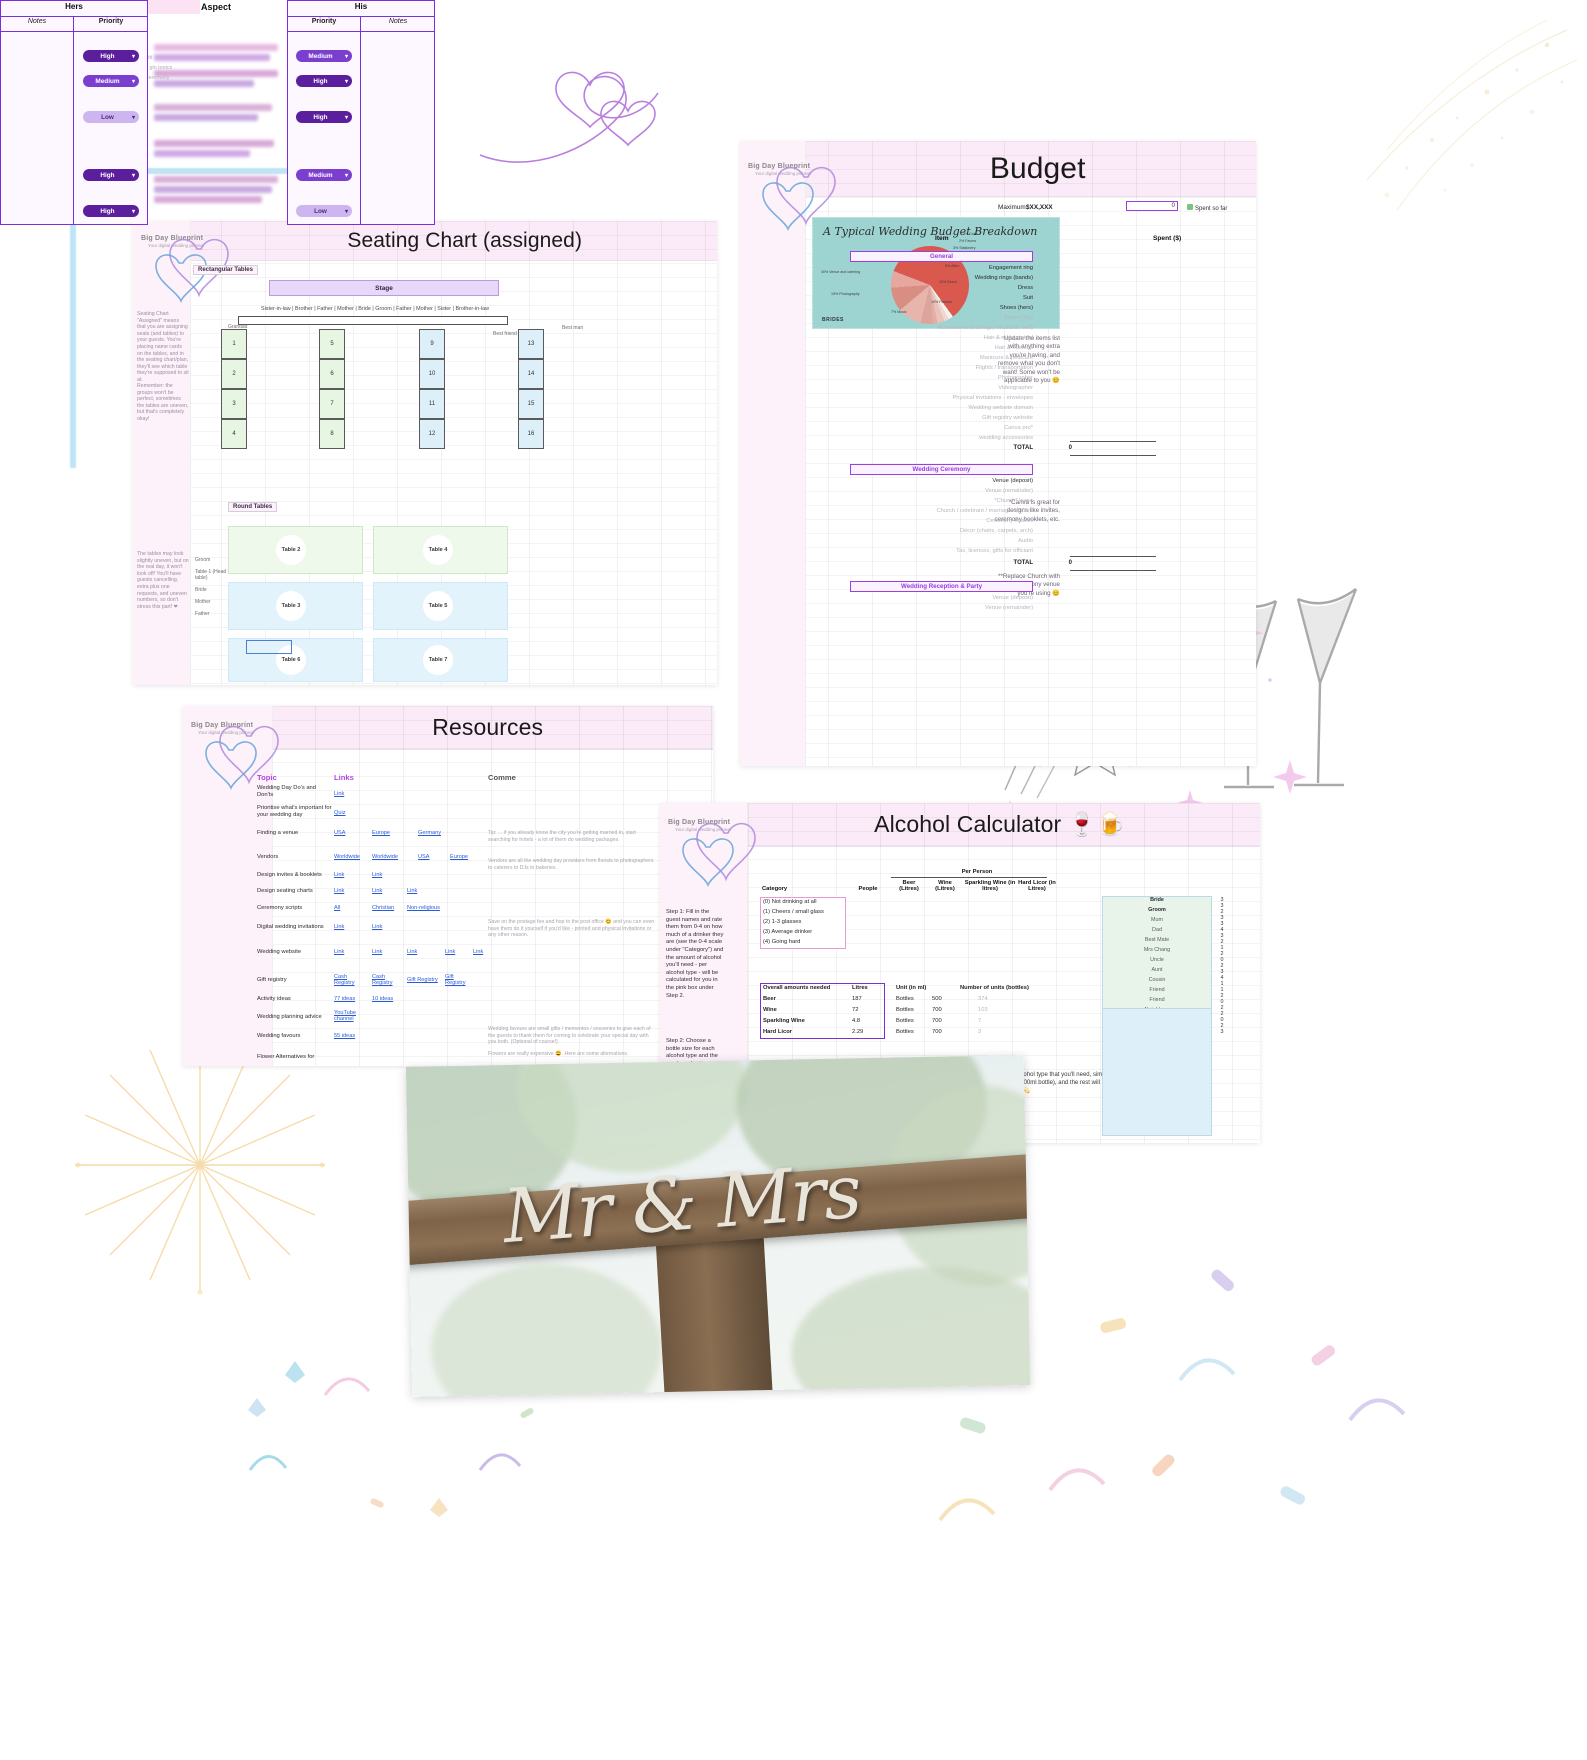 This screenshot has width=1587, height=1760. Describe the element at coordinates (941, 469) in the screenshot. I see `budget-category-ceremony: Wedding Ceremony` at that location.